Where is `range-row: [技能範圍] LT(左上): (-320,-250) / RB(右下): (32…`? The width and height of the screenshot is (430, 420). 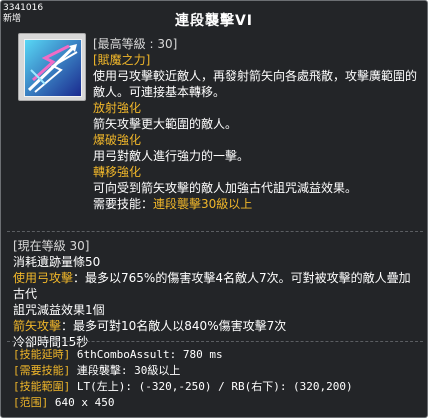 range-row: [技能範圍] LT(左上): (-320,-250) / RB(右下): (32… is located at coordinates (217, 387).